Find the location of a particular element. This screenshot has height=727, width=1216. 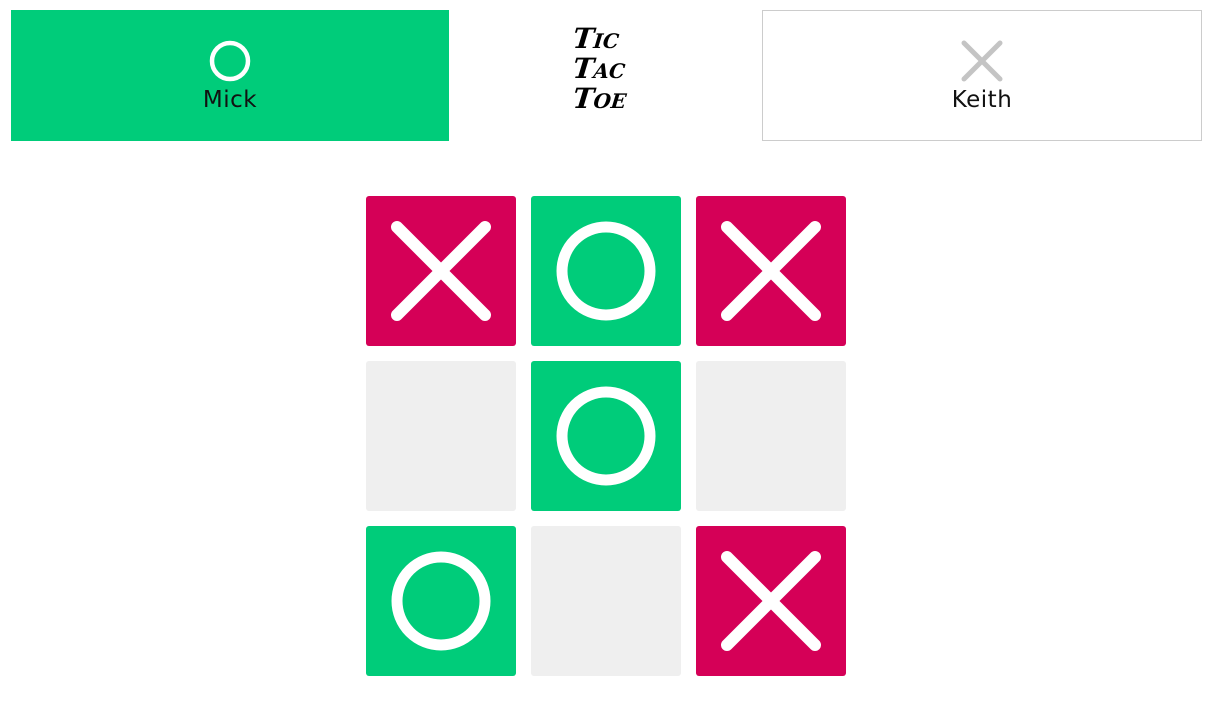

player-panel-mick: Mick is located at coordinates (230, 75).